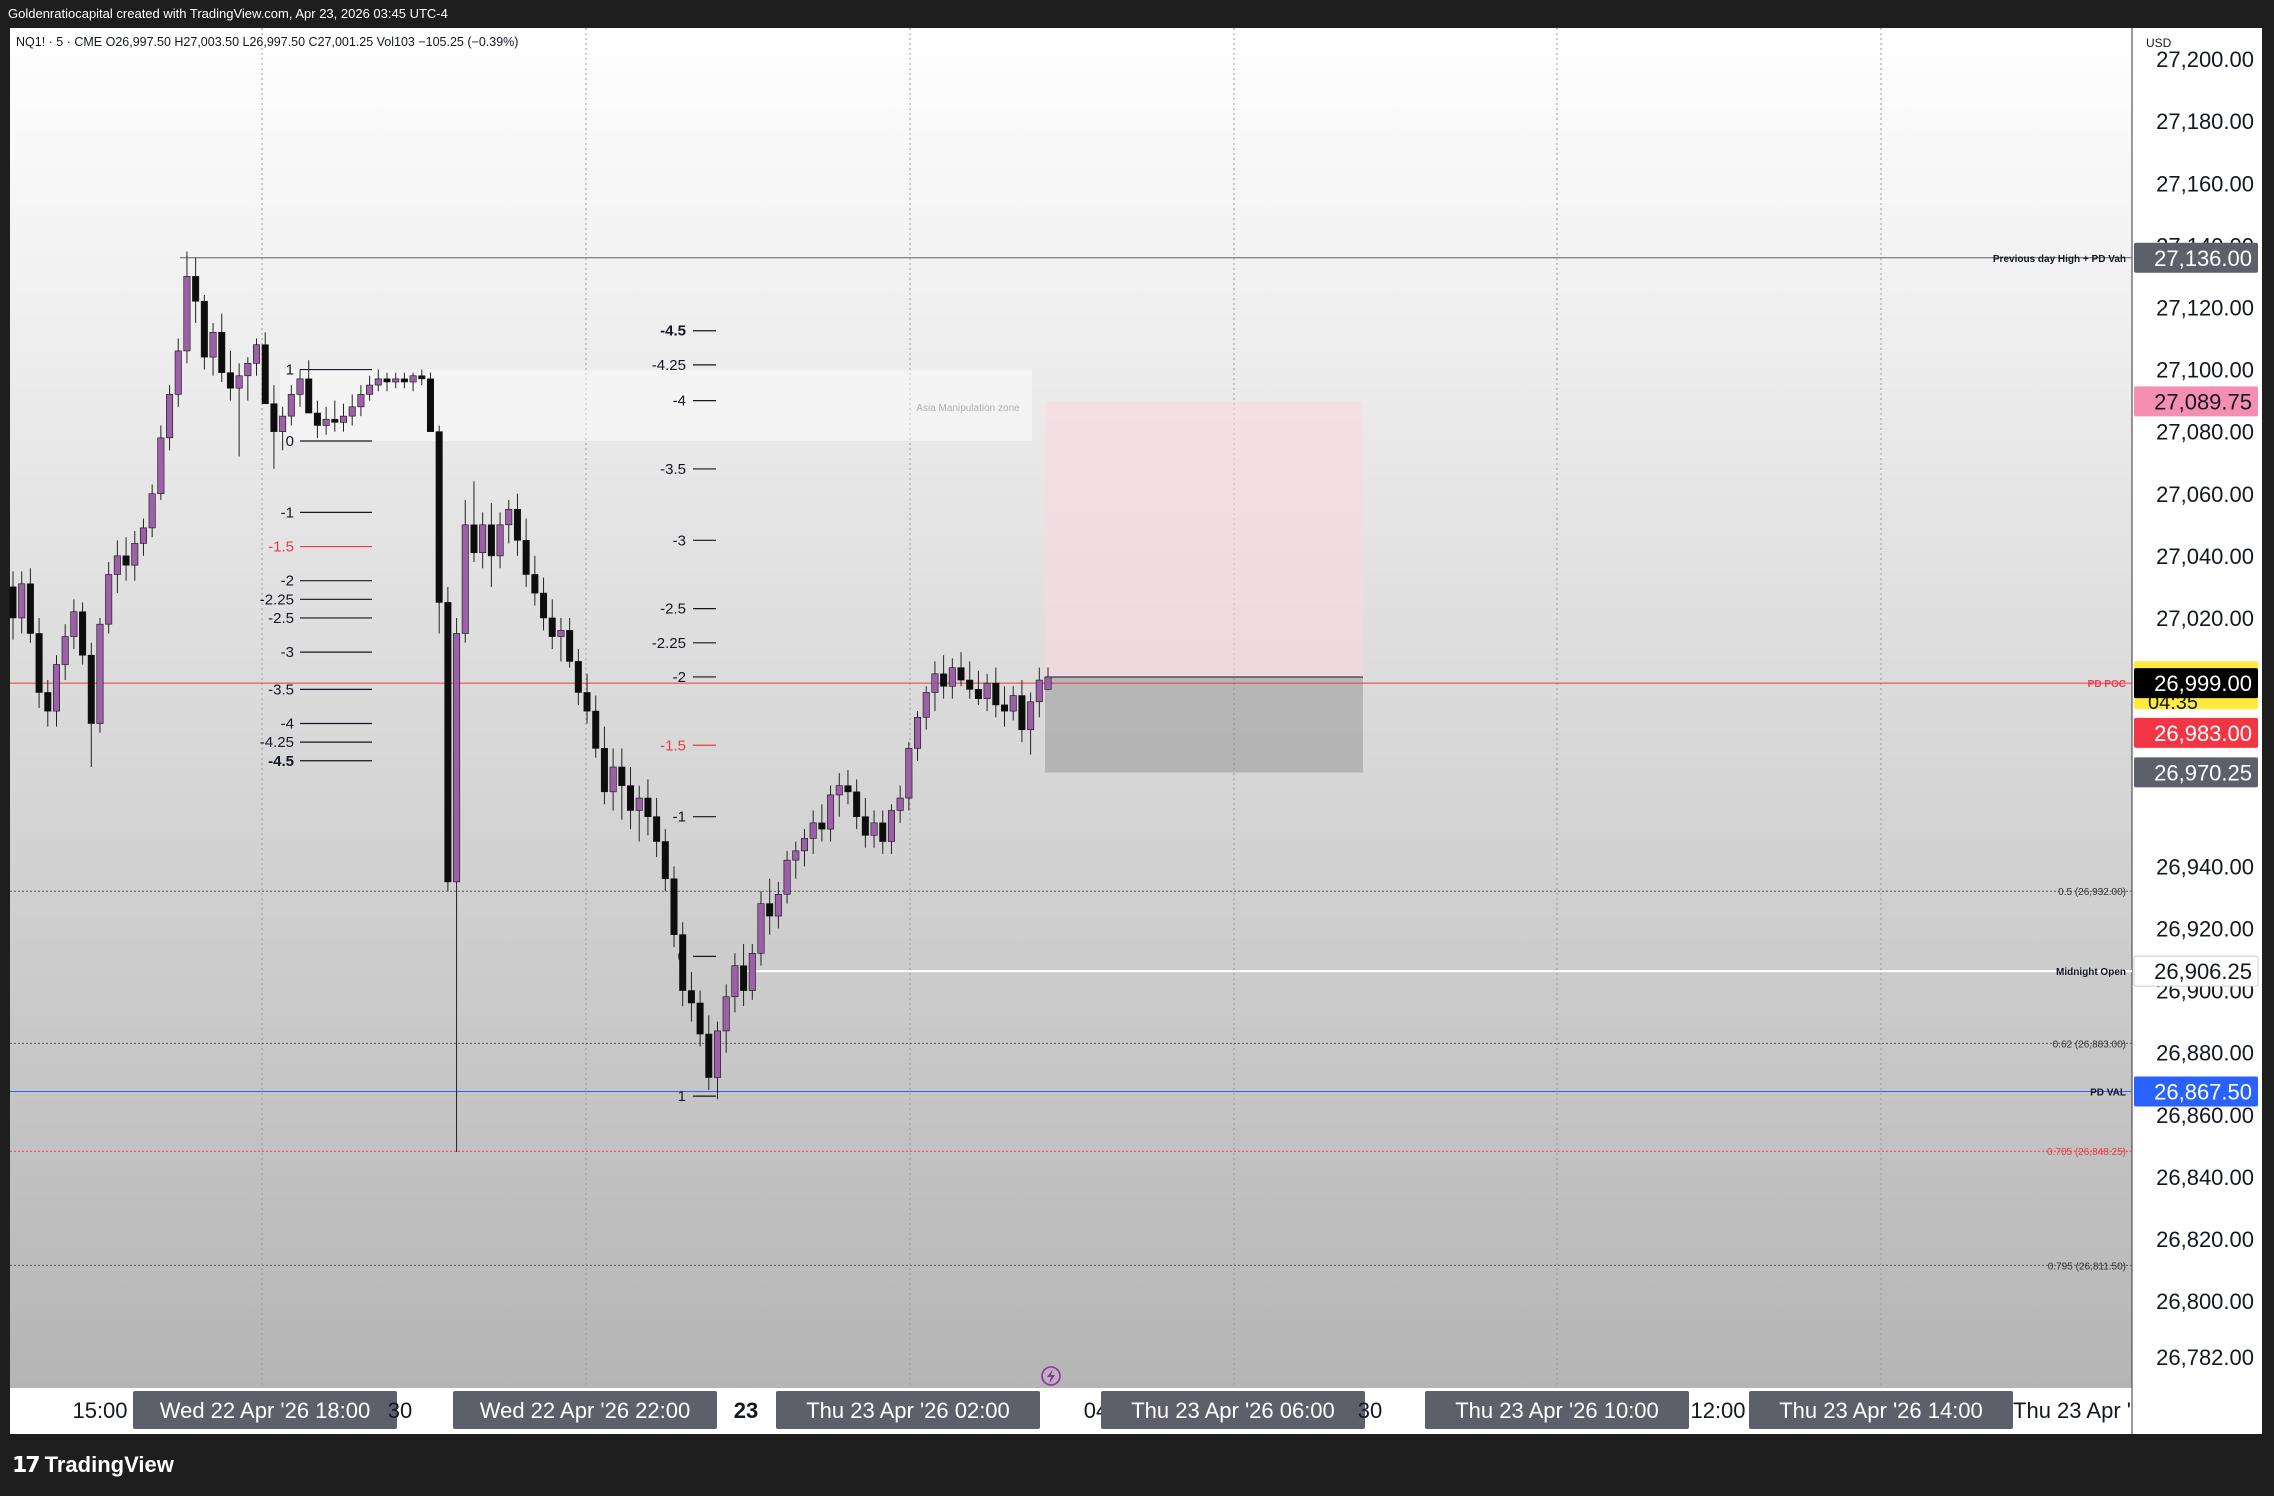  What do you see at coordinates (277, 599) in the screenshot?
I see `fib-level-label: -2.25` at bounding box center [277, 599].